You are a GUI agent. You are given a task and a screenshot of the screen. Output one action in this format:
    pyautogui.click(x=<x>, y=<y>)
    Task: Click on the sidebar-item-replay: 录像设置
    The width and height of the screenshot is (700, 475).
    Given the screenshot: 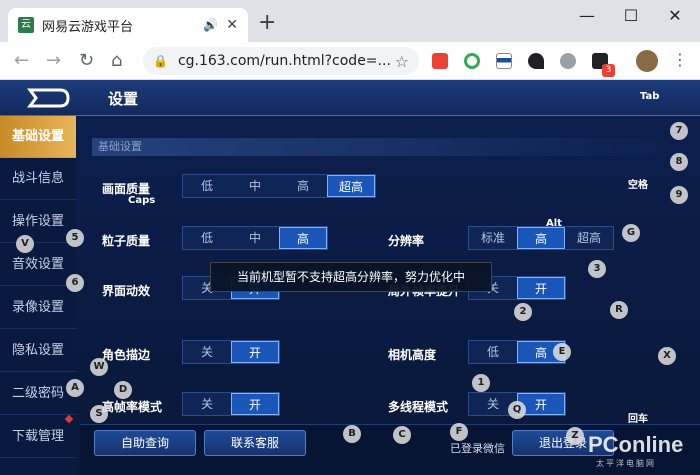 What is the action you would take?
    pyautogui.click(x=38, y=308)
    